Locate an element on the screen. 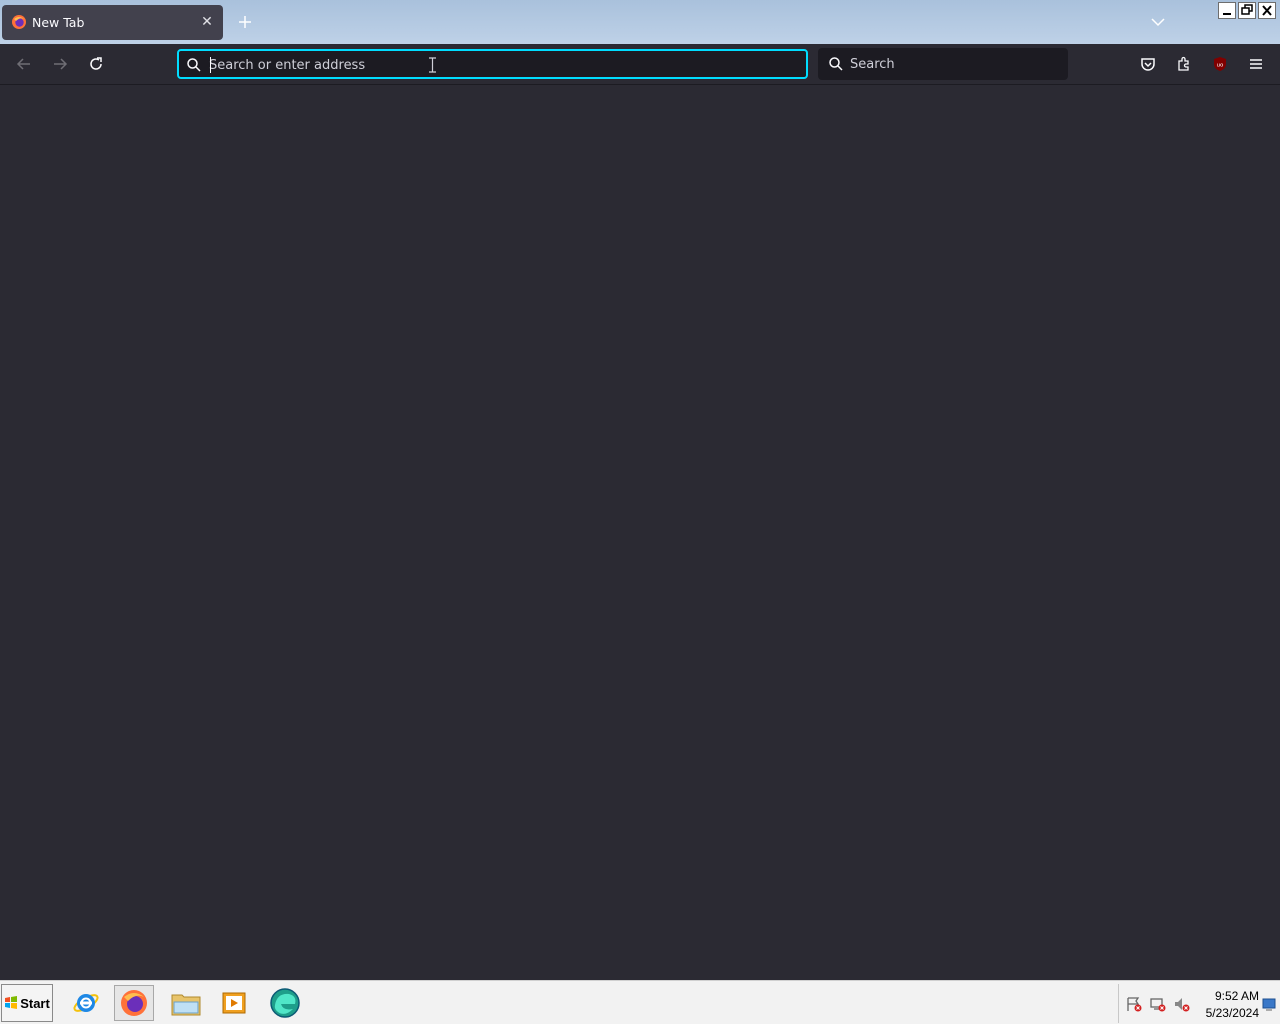 The width and height of the screenshot is (1280, 1024). close-window-button is located at coordinates (1267, 10).